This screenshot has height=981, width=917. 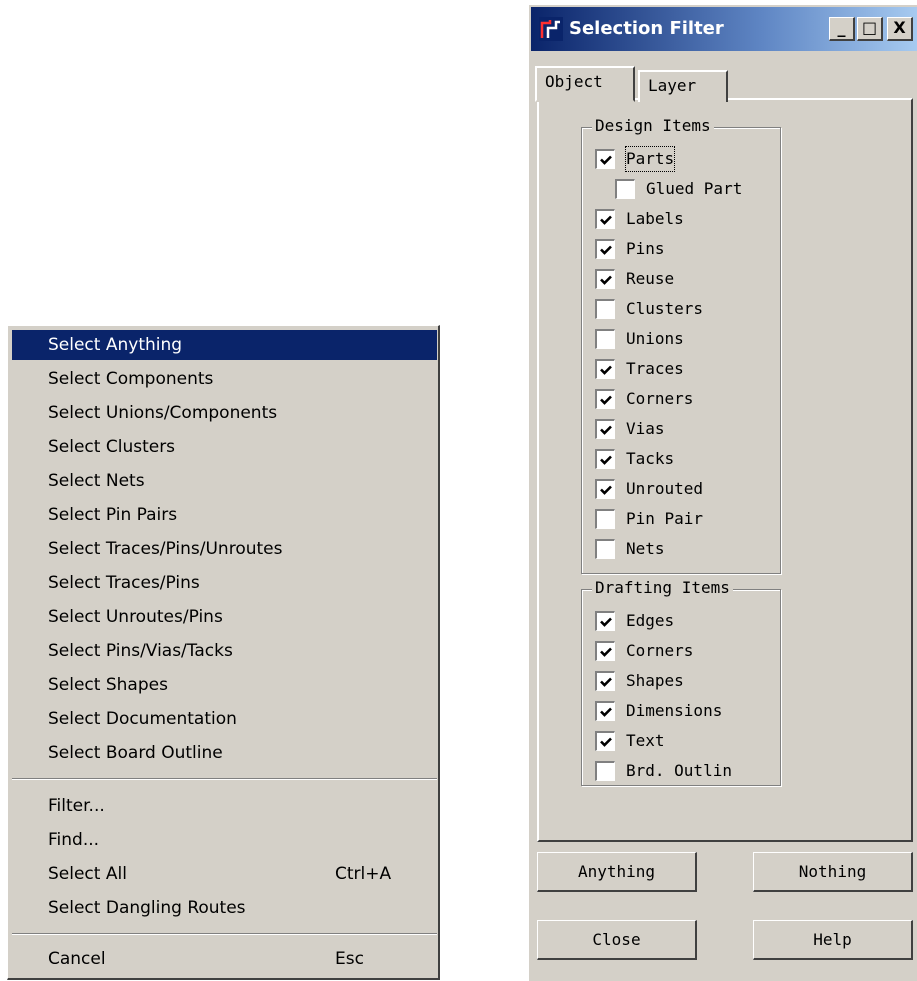 I want to click on menu-item-select-pins-vias-tacks: Select Pins/Vias/Tacks, so click(x=224, y=651).